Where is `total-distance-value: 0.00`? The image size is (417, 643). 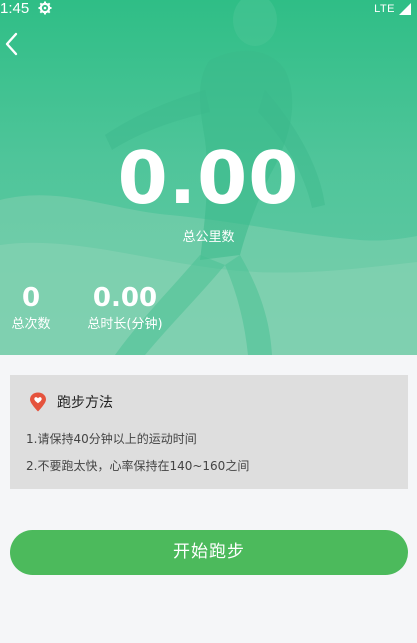 total-distance-value: 0.00 is located at coordinates (208, 178).